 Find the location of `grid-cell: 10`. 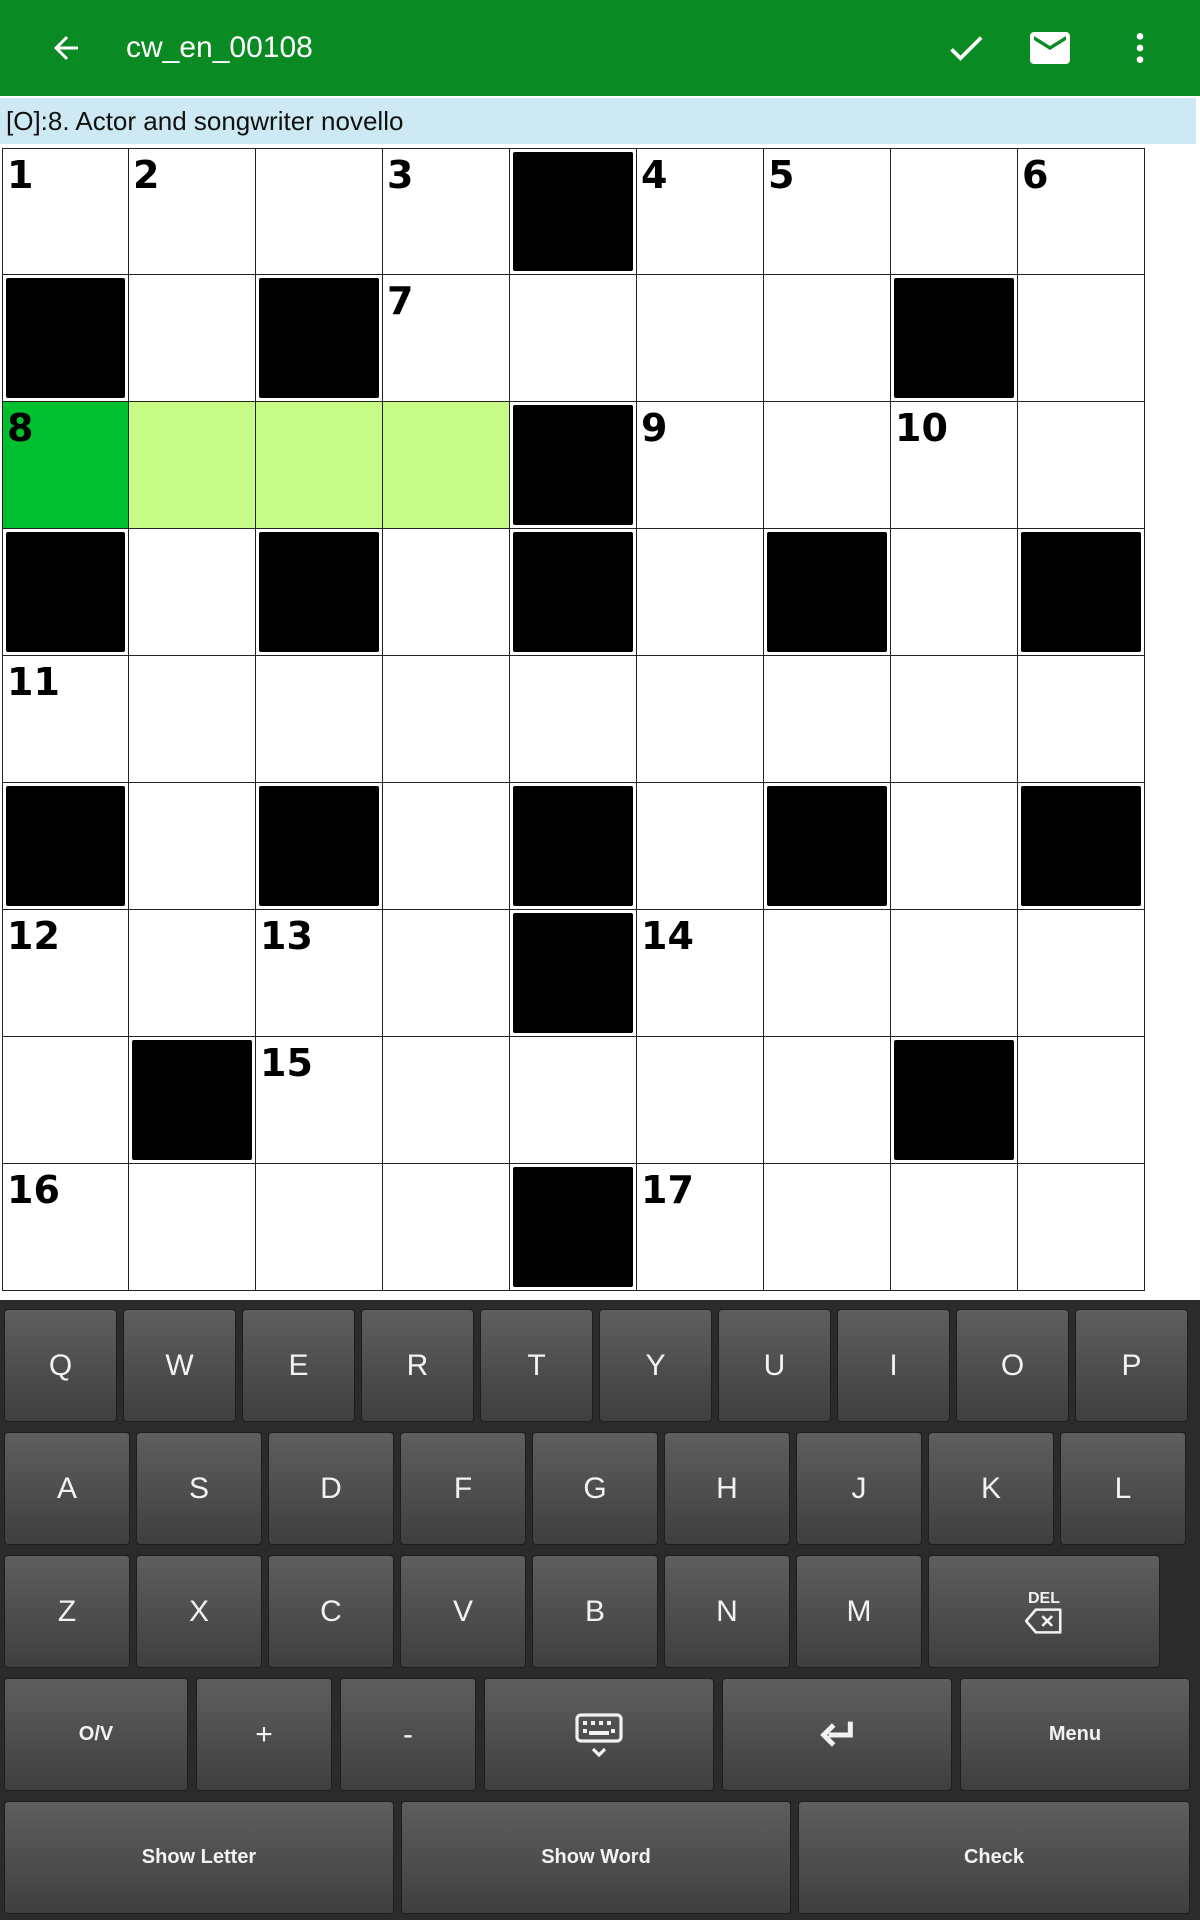

grid-cell: 10 is located at coordinates (954, 465).